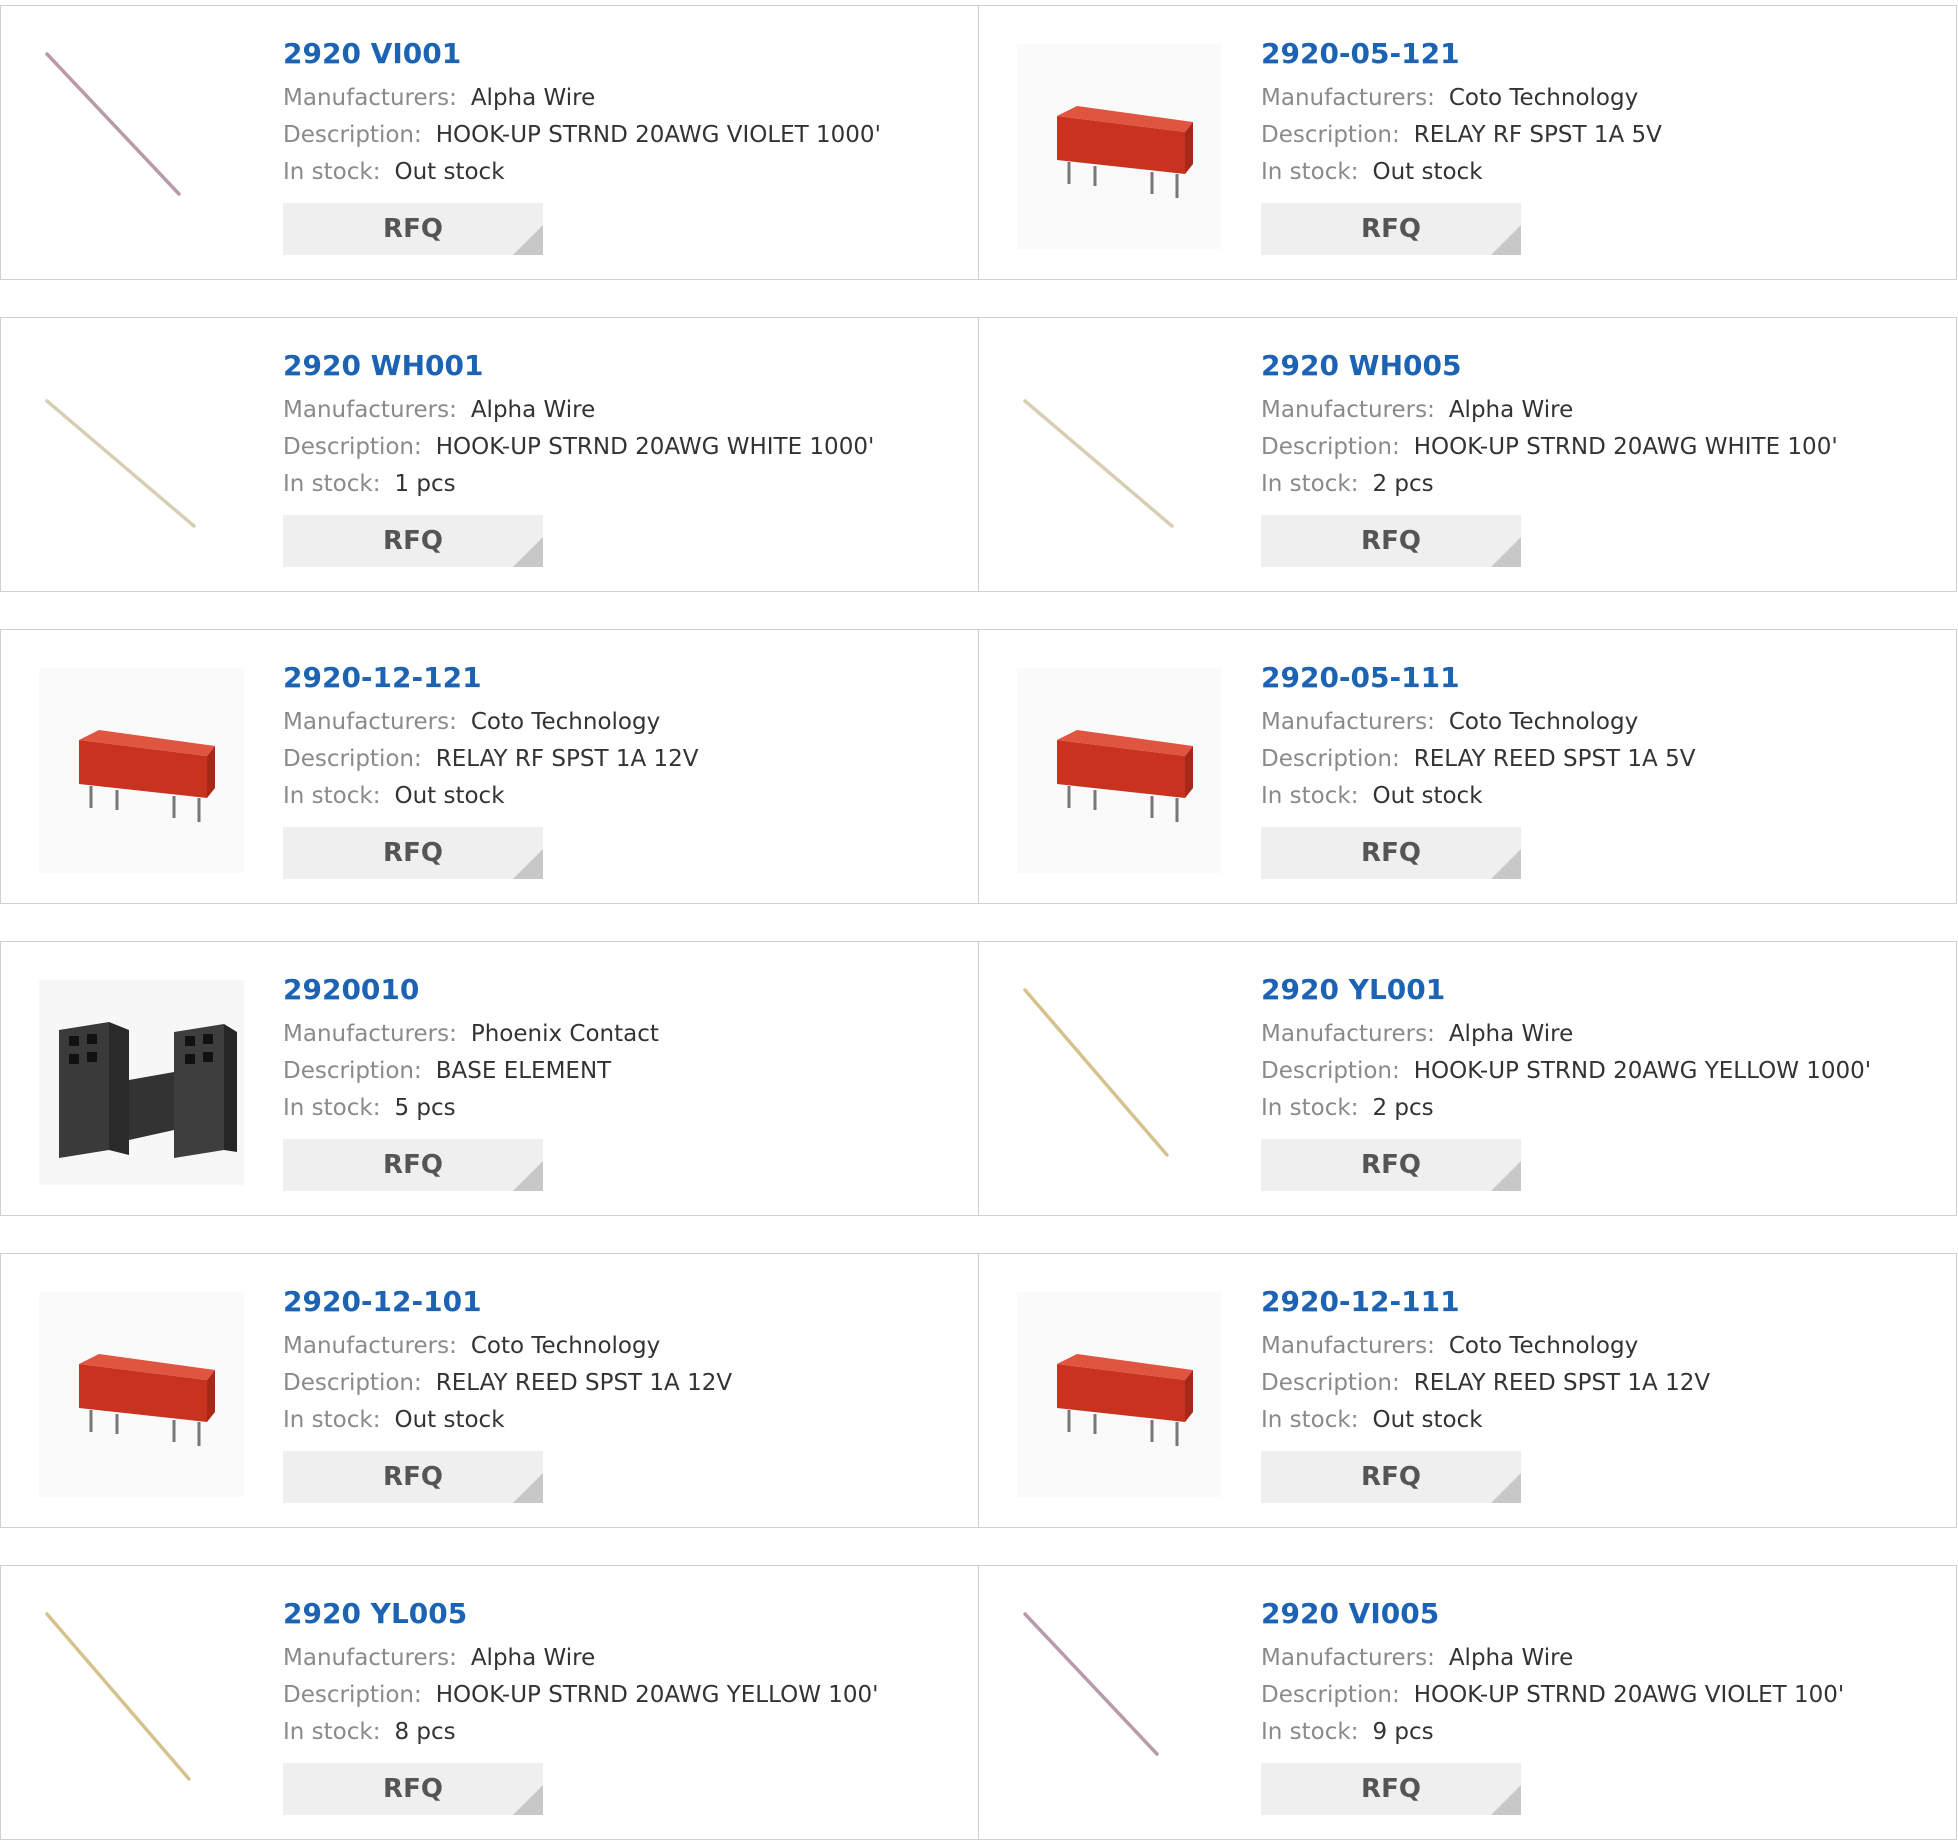 The image size is (1958, 1840). I want to click on description-value: RELAY RF SPST 1A 12V, so click(567, 759).